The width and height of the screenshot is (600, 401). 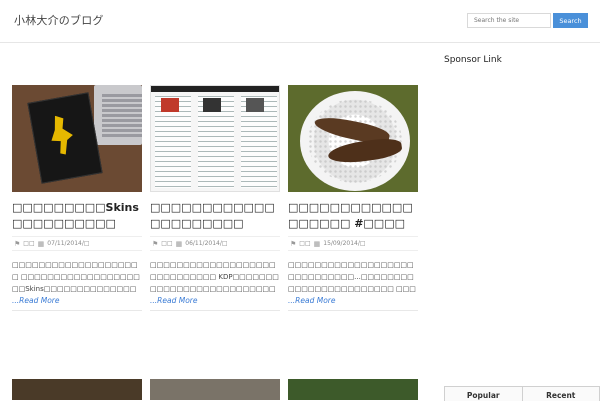 I want to click on post-meta: ⚑ □□ ▦ 07/11/2014/□, so click(x=77, y=243).